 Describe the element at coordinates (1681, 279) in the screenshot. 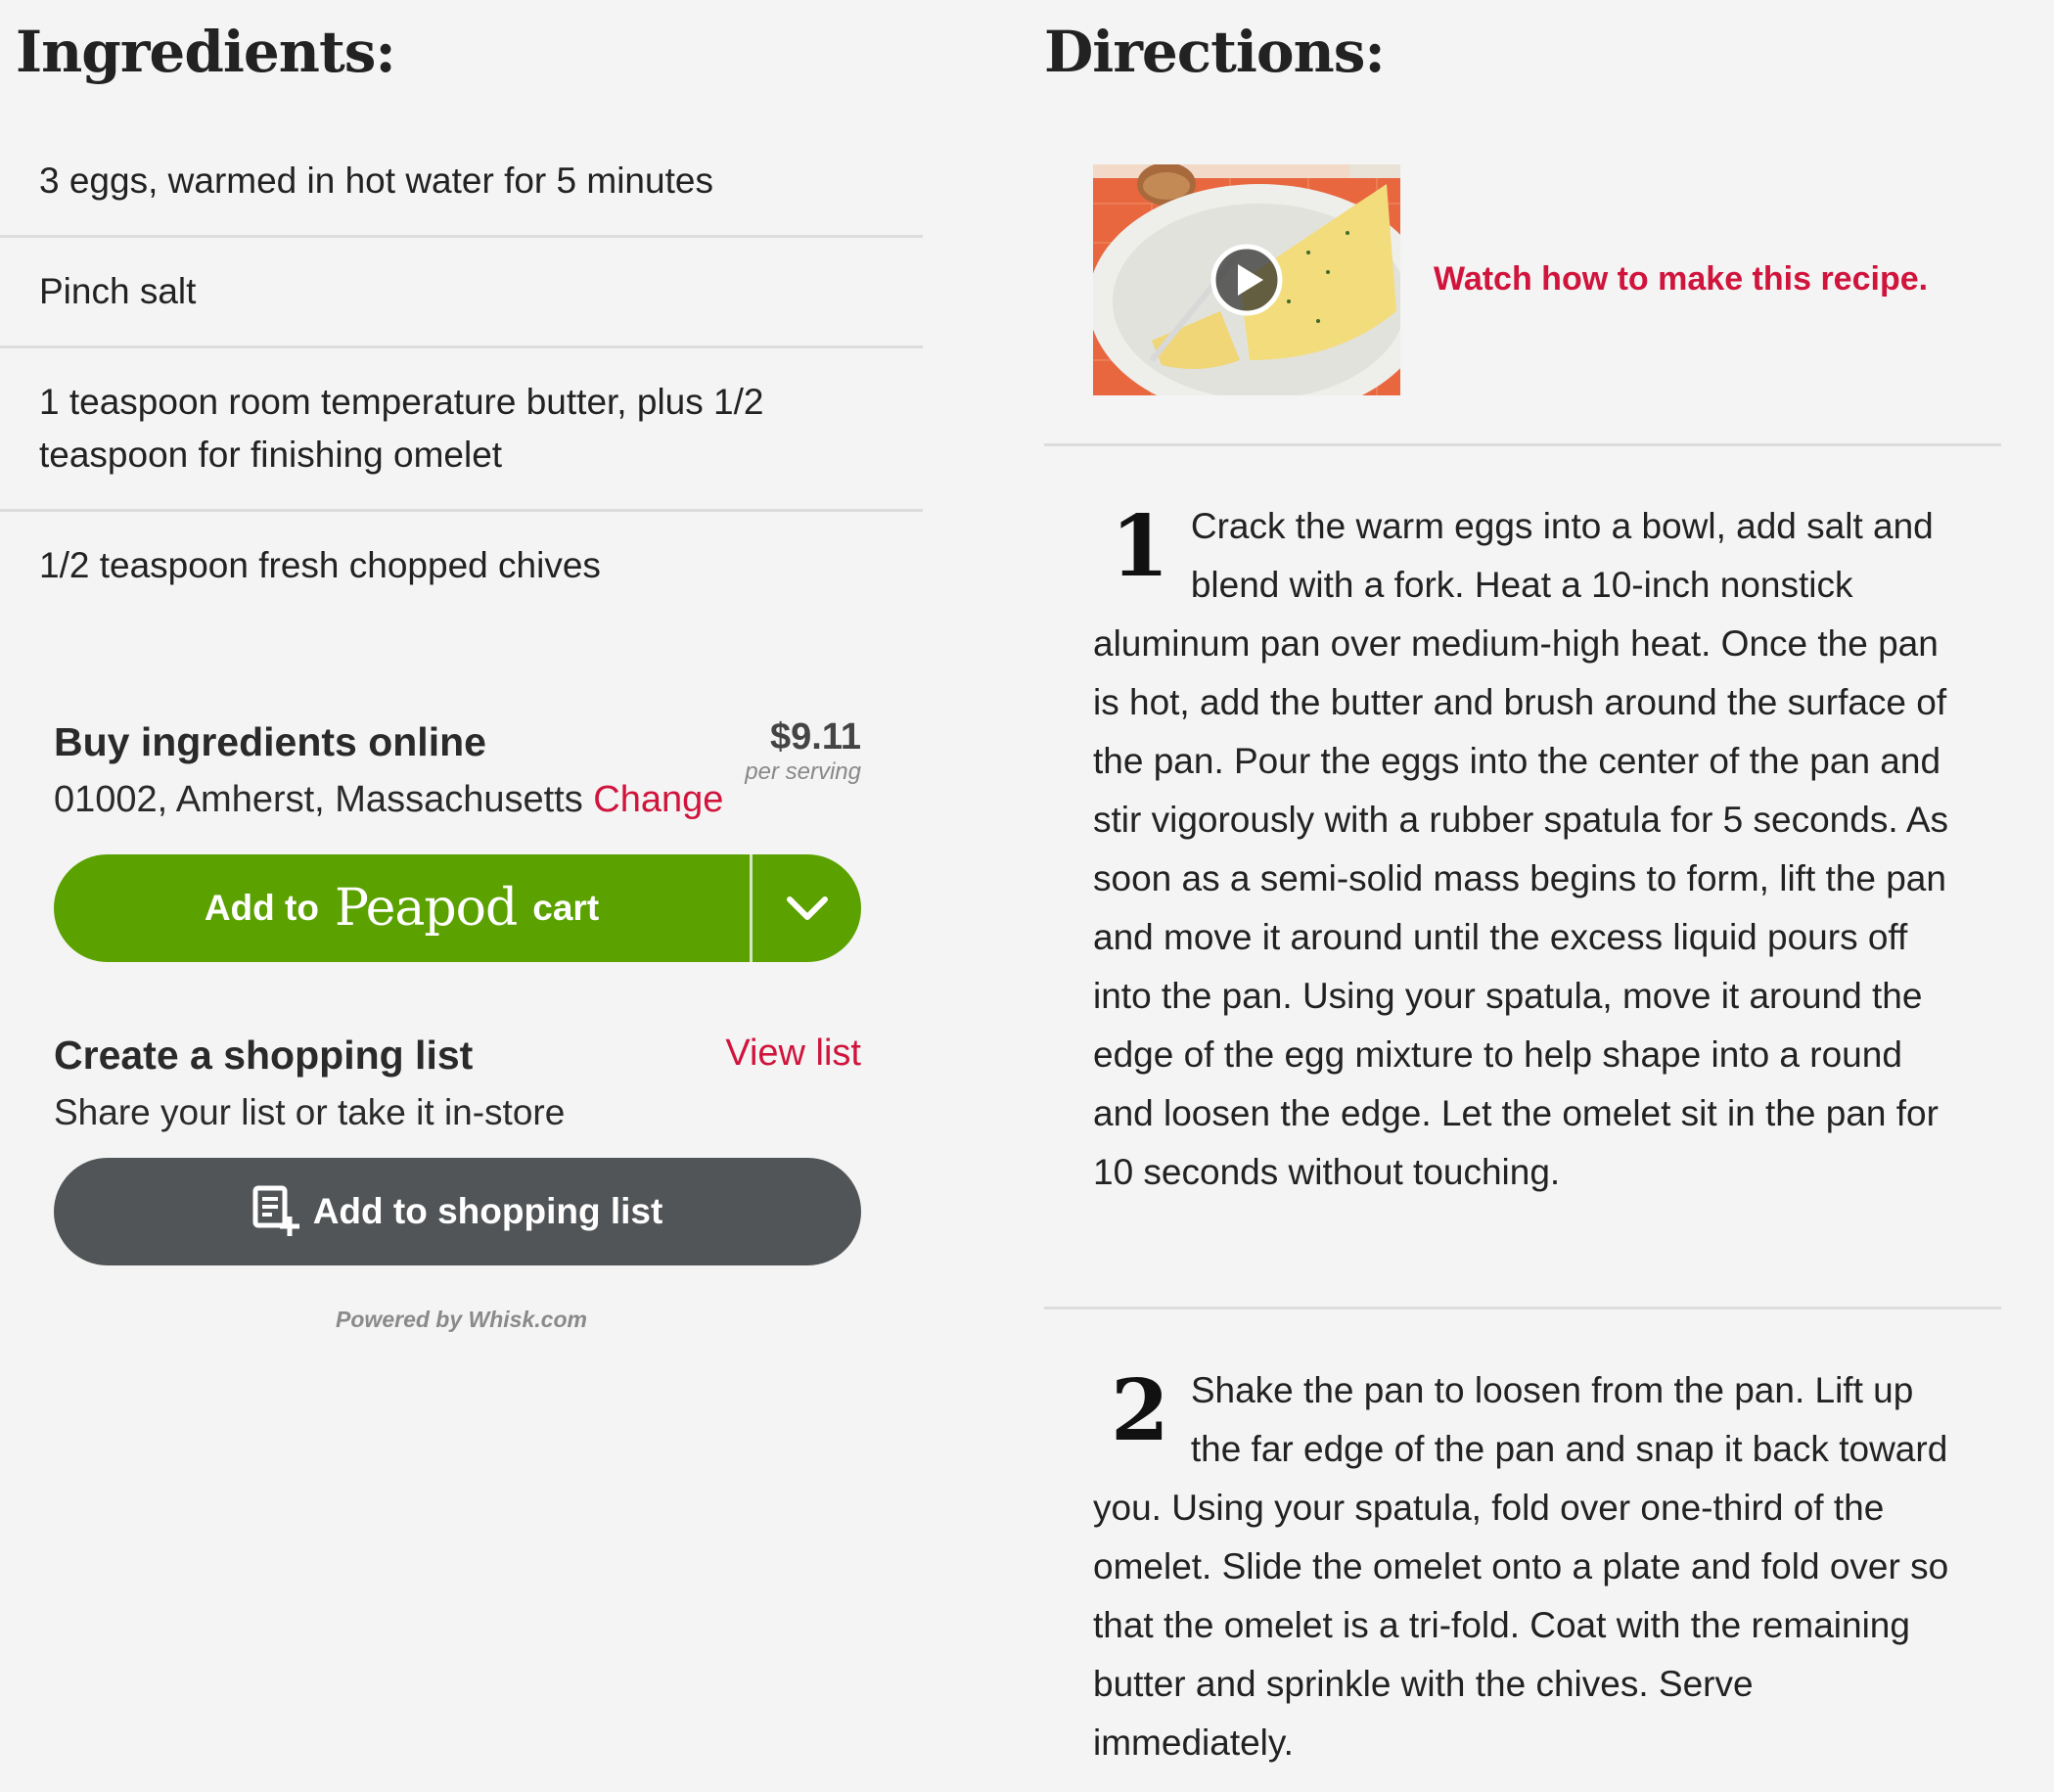

I see `watch-video-link: Watch how to make this recipe.` at that location.